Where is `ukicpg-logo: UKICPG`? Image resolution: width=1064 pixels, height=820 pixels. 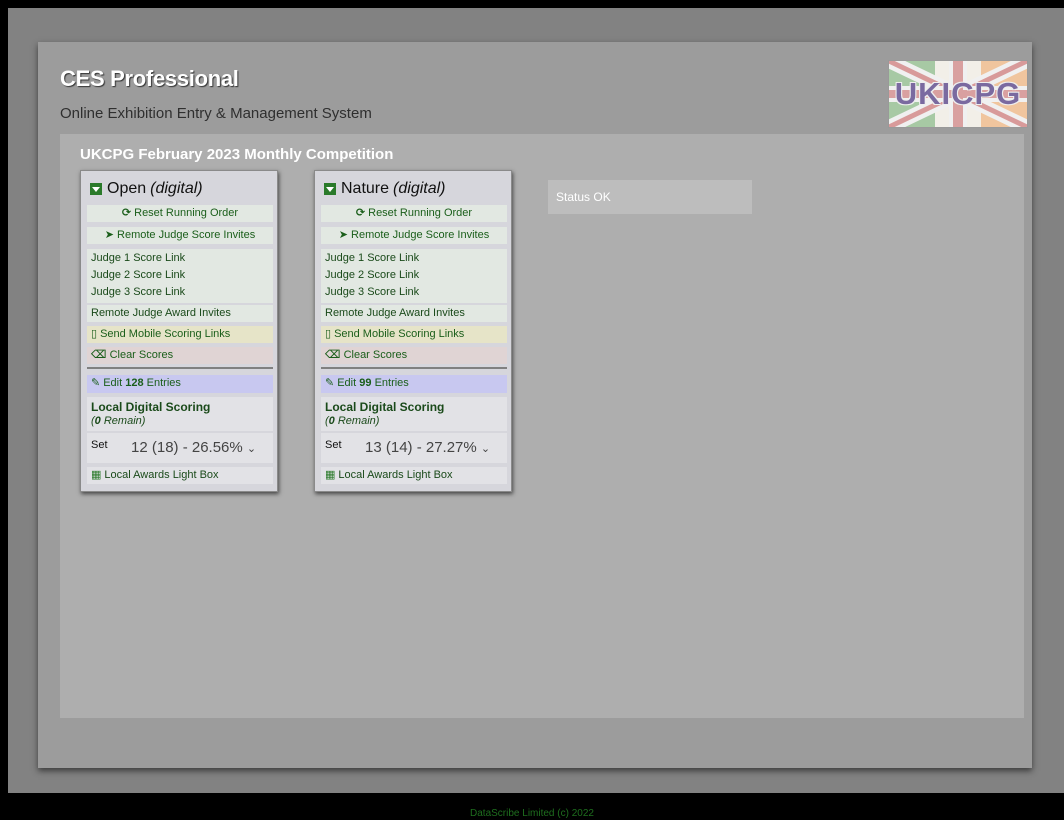
ukicpg-logo: UKICPG is located at coordinates (958, 94).